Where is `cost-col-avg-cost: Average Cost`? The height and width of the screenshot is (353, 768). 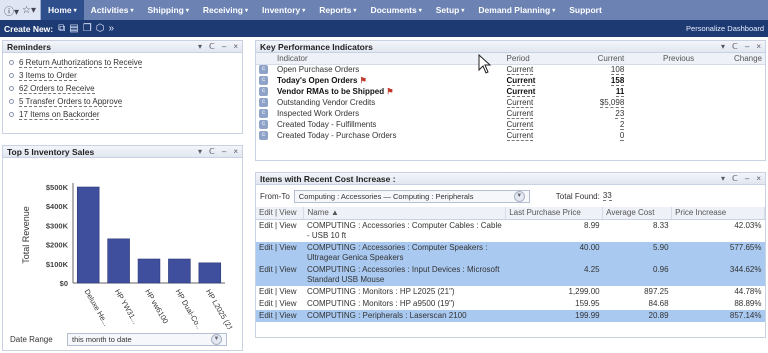 cost-col-avg-cost: Average Cost is located at coordinates (637, 213).